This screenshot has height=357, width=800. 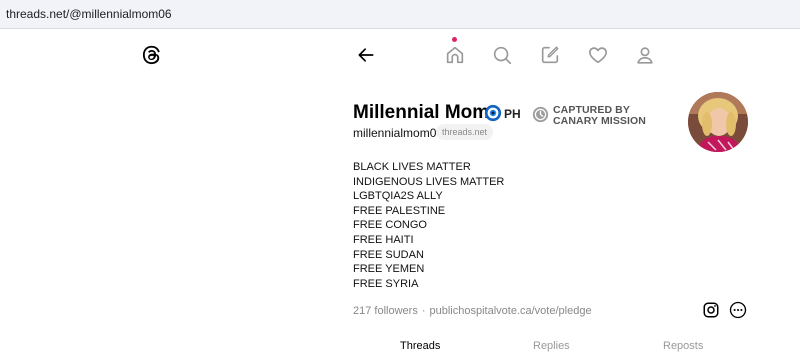 What do you see at coordinates (645, 55) in the screenshot?
I see `profile-icon` at bounding box center [645, 55].